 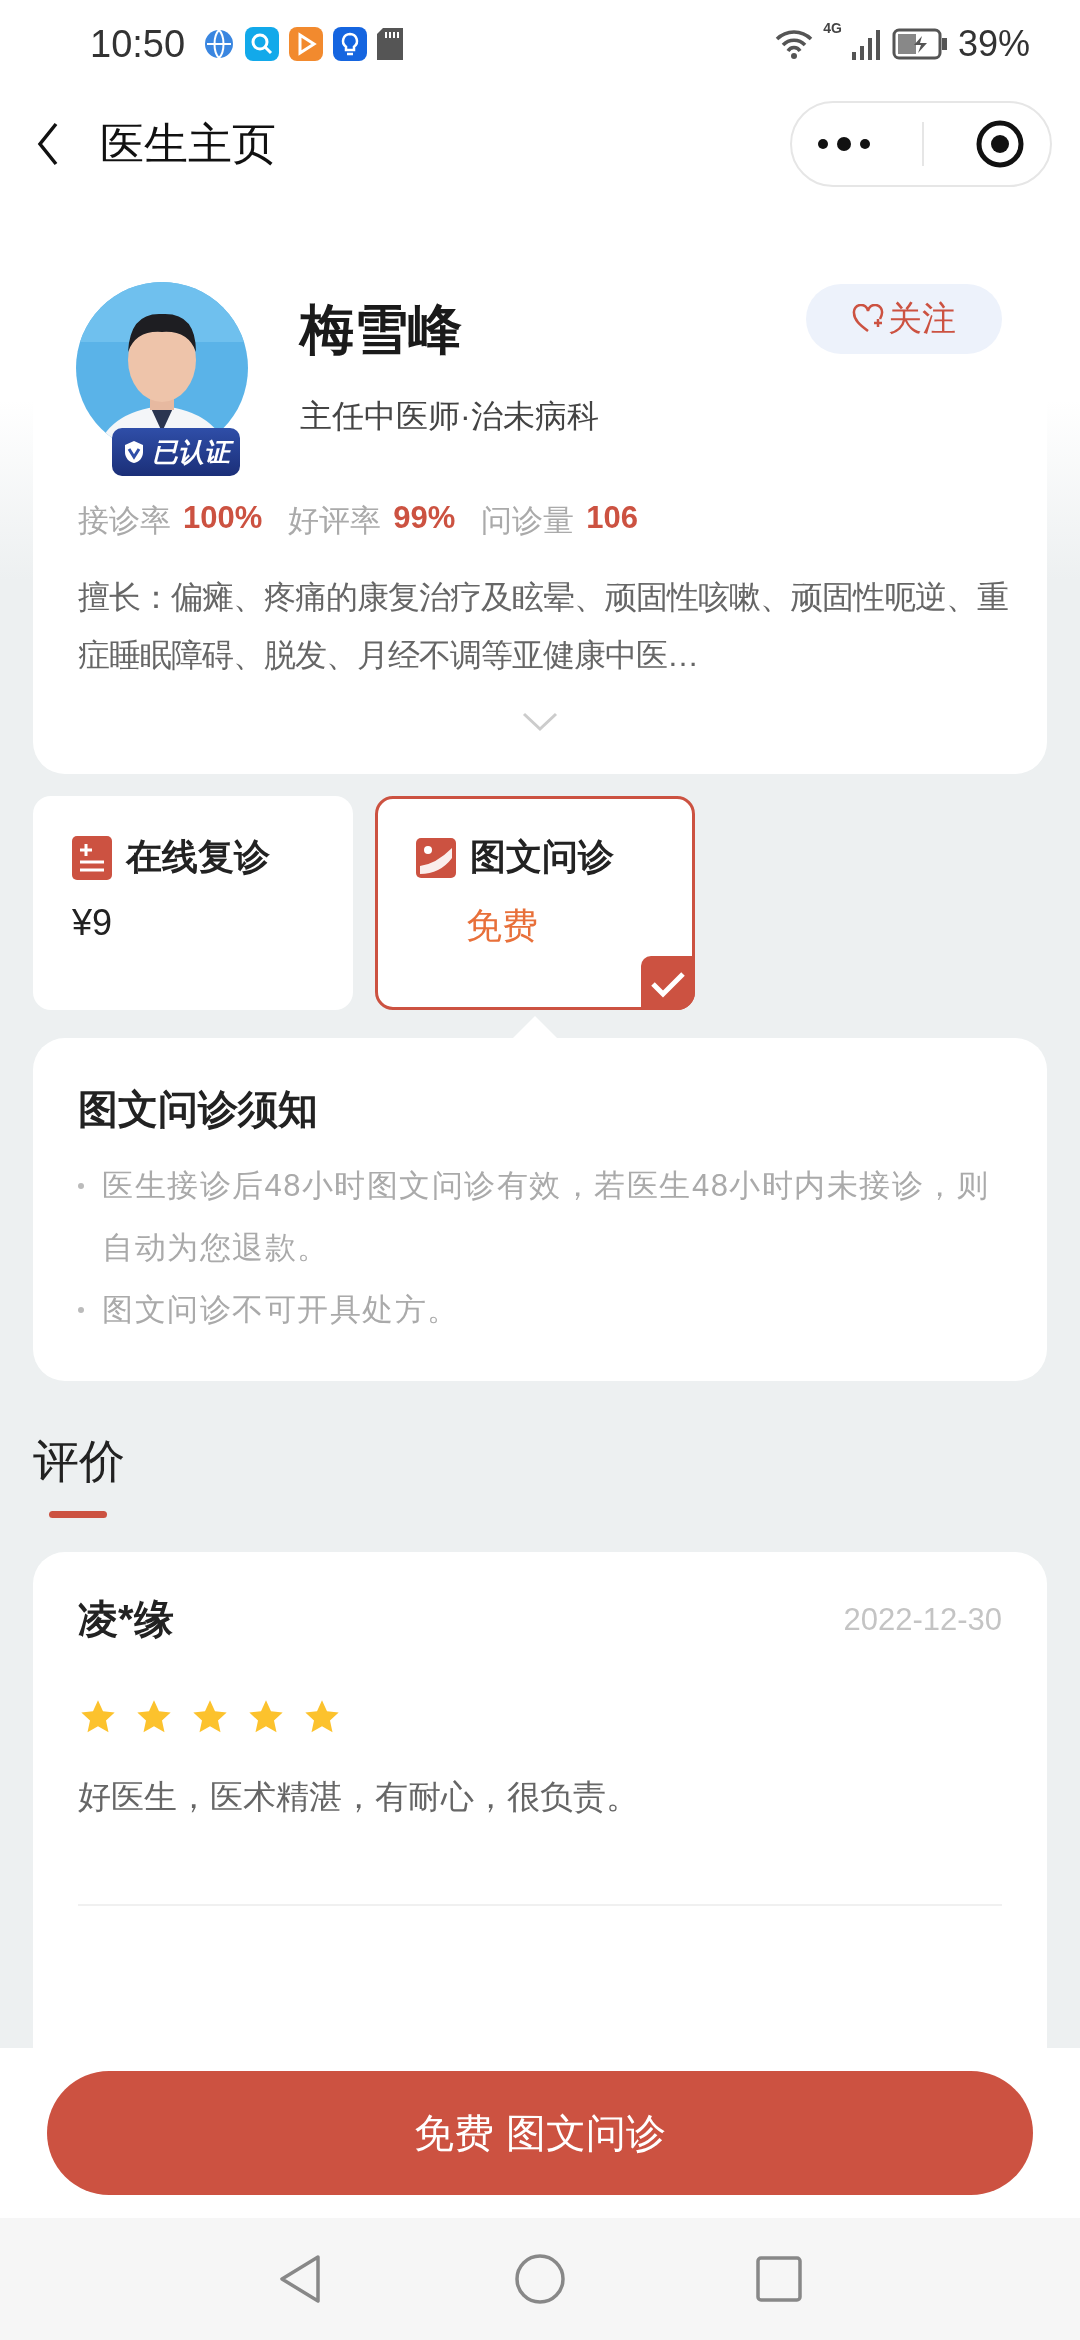 I want to click on service-price: ¥9, so click(x=93, y=923).